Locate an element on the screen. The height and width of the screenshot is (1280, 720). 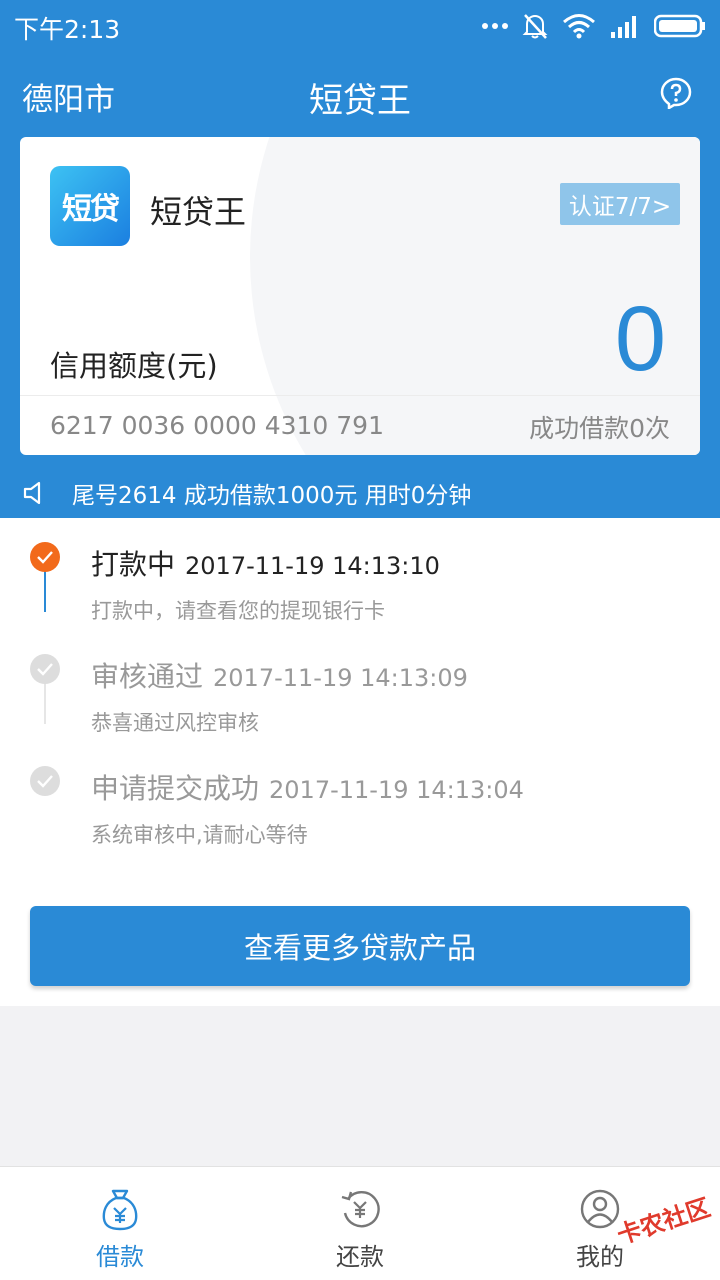
tab-mine-label: 我的 is located at coordinates (600, 1257).